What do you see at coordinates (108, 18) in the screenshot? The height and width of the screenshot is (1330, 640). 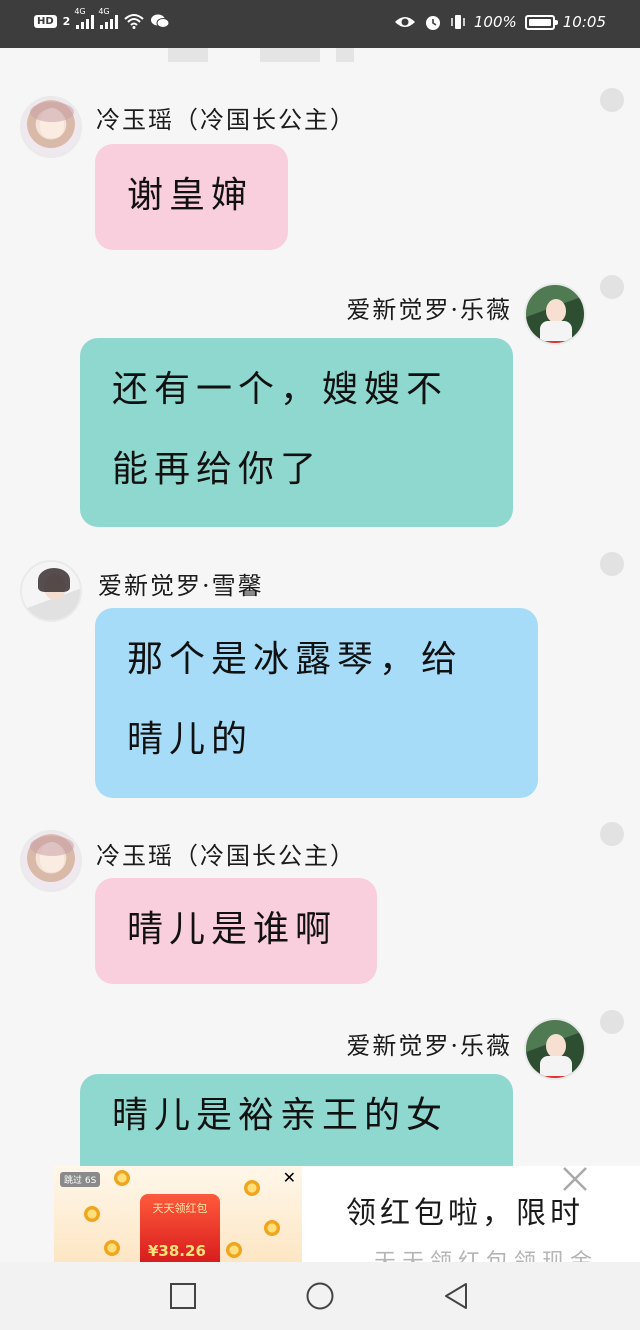 I see `cell-signal-2-icon: 4G` at bounding box center [108, 18].